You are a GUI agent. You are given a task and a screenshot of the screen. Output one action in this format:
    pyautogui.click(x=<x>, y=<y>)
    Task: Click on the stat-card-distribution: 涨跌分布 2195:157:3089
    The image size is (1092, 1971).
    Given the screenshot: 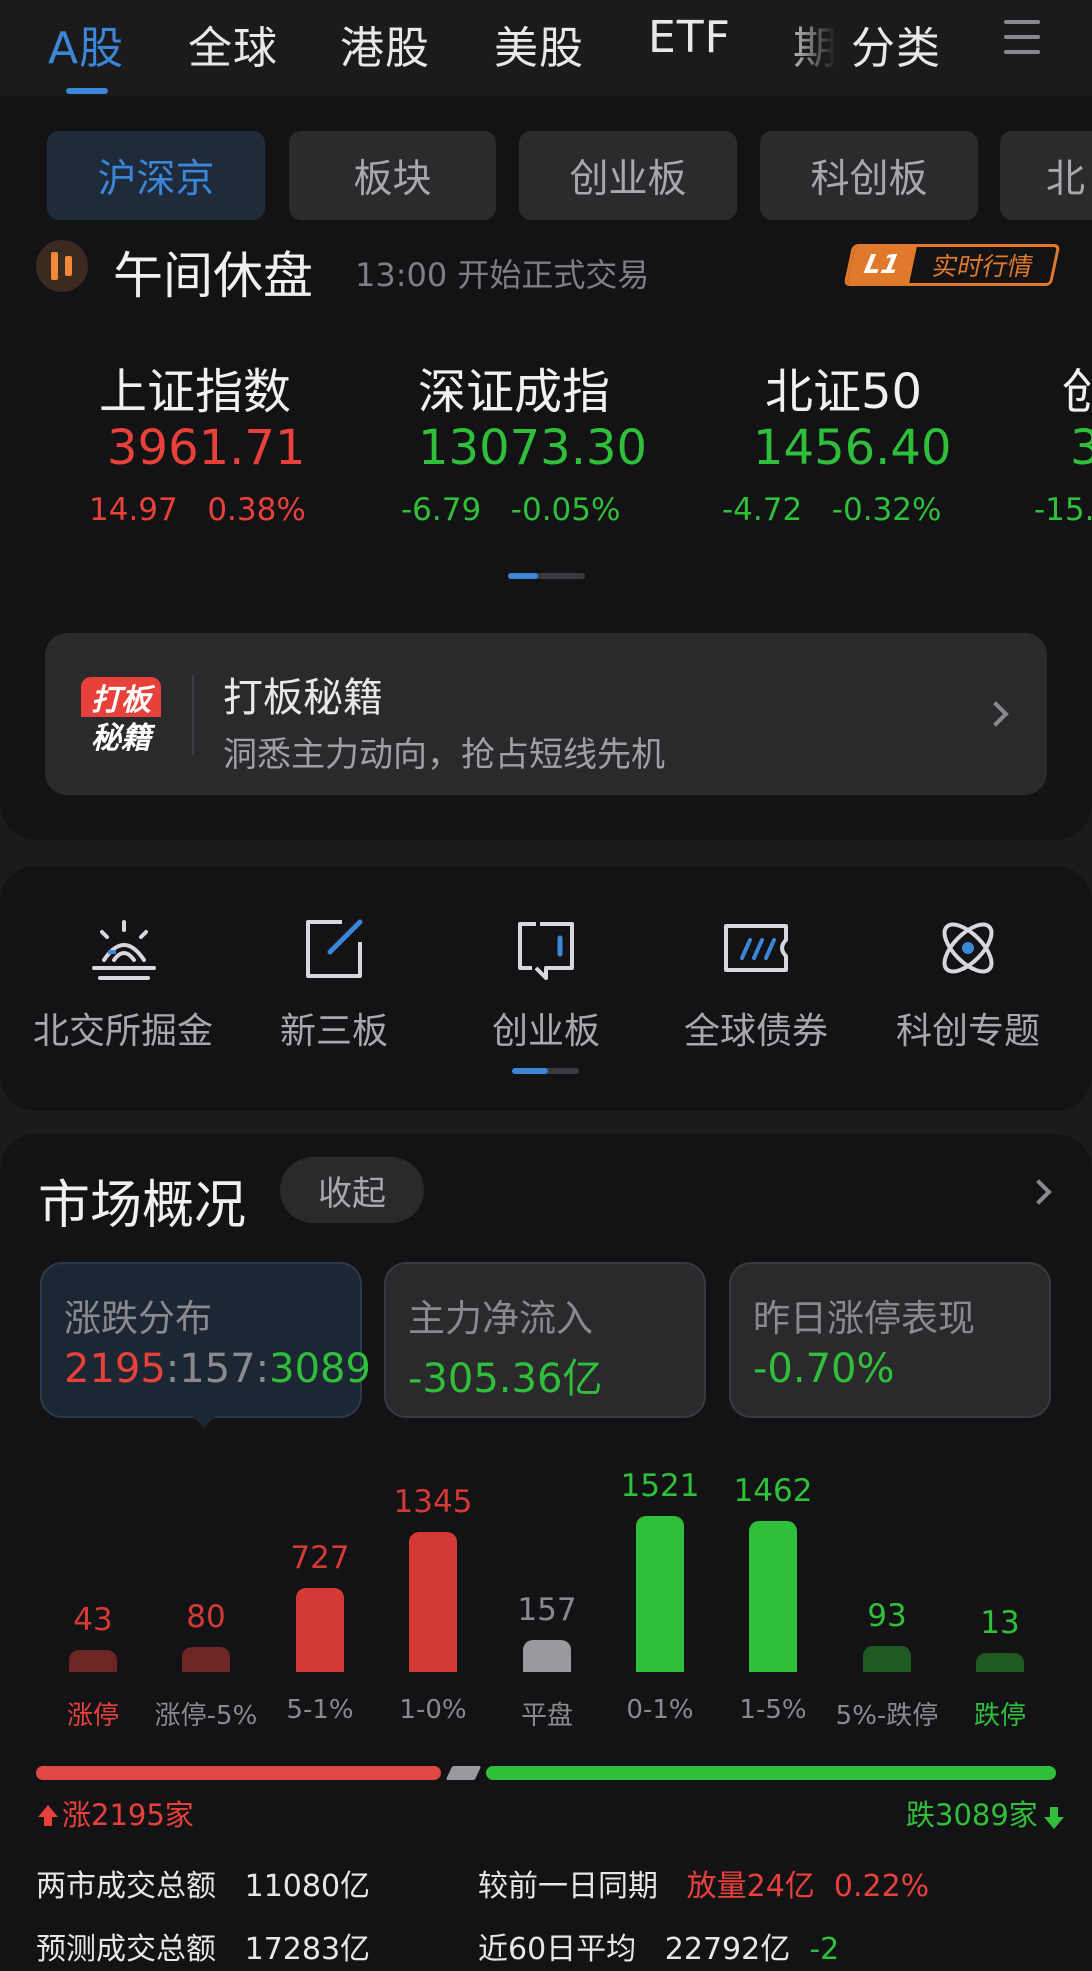 What is the action you would take?
    pyautogui.click(x=205, y=1340)
    